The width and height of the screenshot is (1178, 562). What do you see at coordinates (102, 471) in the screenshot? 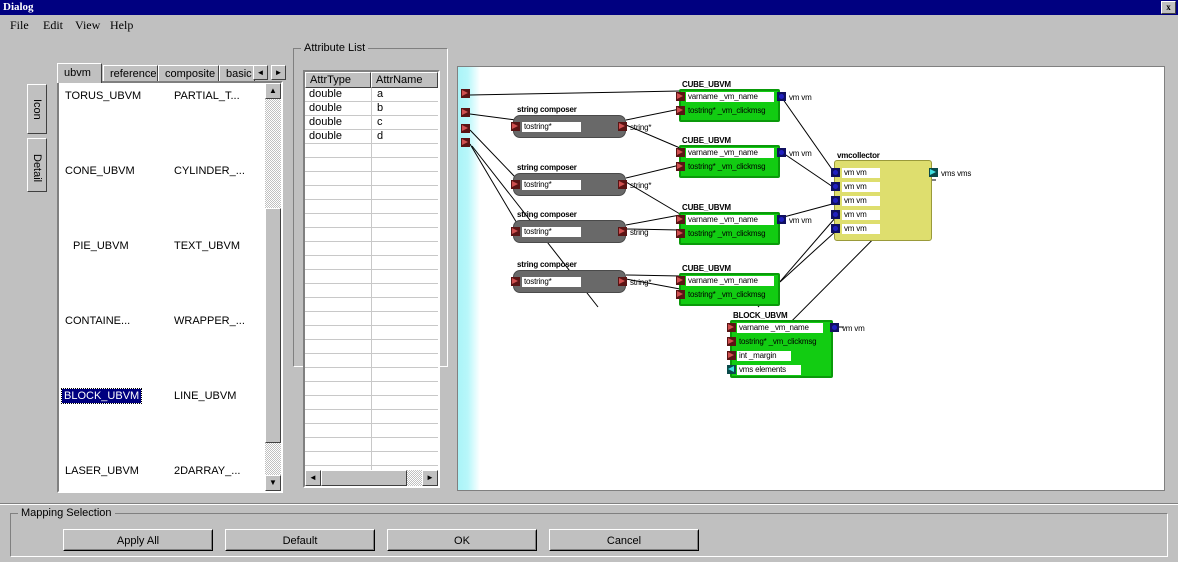
I see `list-item: LASER_UBVM` at bounding box center [102, 471].